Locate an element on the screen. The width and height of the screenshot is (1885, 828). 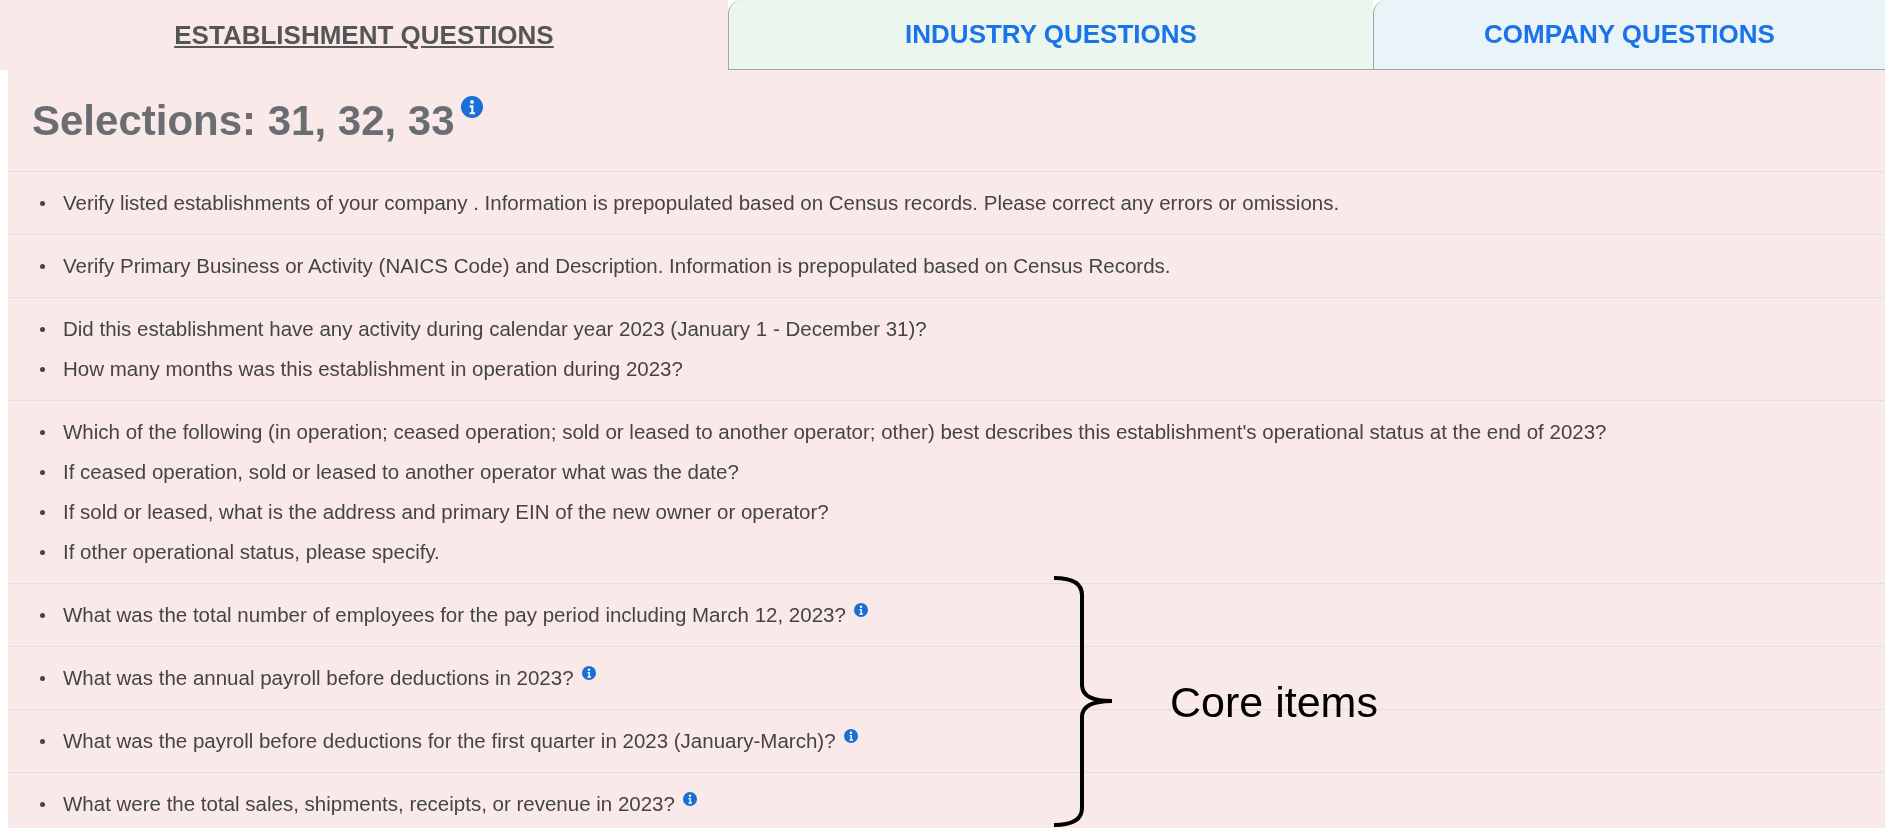
question-text: If ceased operation, sold or leased to another operator what was the date? is located at coordinates (401, 472).